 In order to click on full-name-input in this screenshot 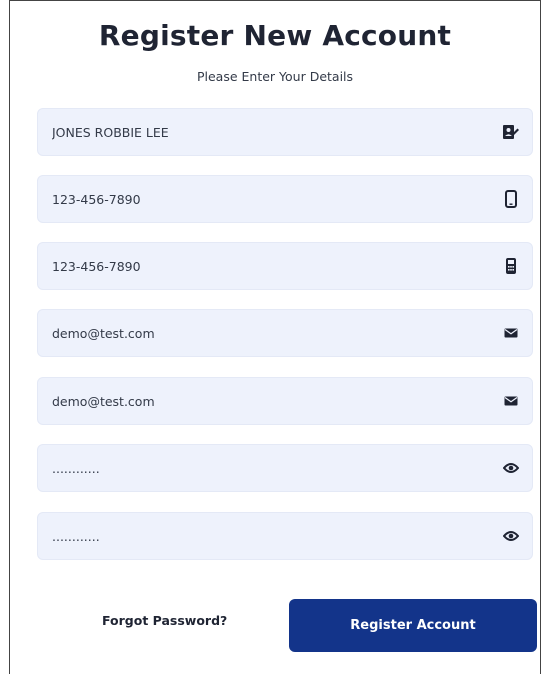, I will do `click(258, 132)`.